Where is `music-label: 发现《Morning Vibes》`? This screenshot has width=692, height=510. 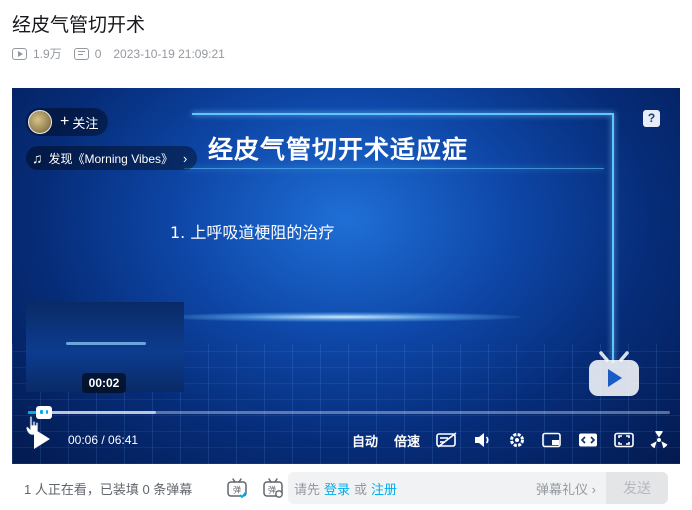
music-label: 发现《Morning Vibes》 is located at coordinates (111, 158).